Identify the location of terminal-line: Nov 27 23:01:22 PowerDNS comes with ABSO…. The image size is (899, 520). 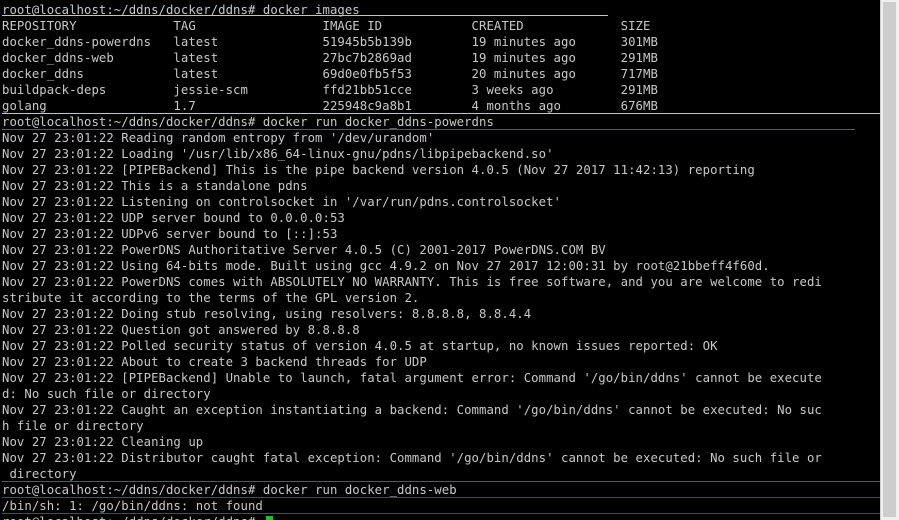
(412, 282).